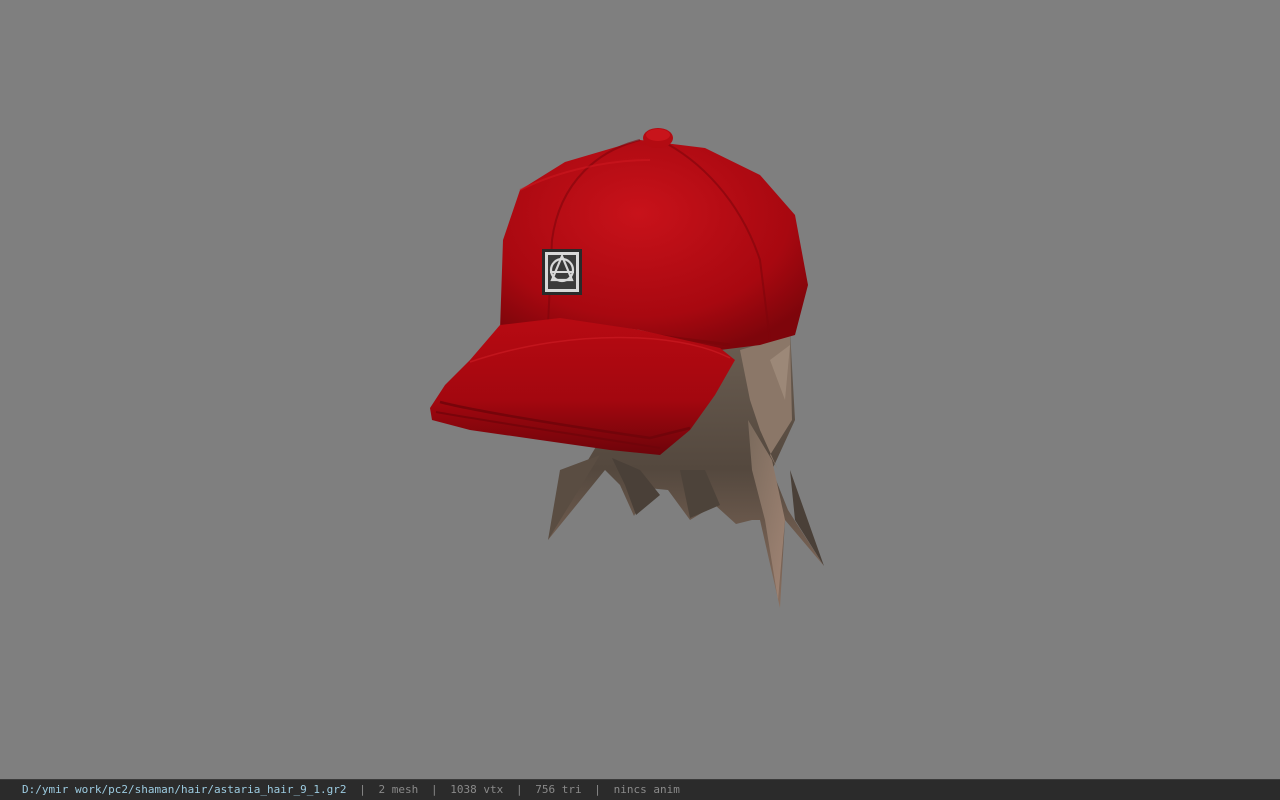  I want to click on mesh-count: 2 mesh, so click(398, 789).